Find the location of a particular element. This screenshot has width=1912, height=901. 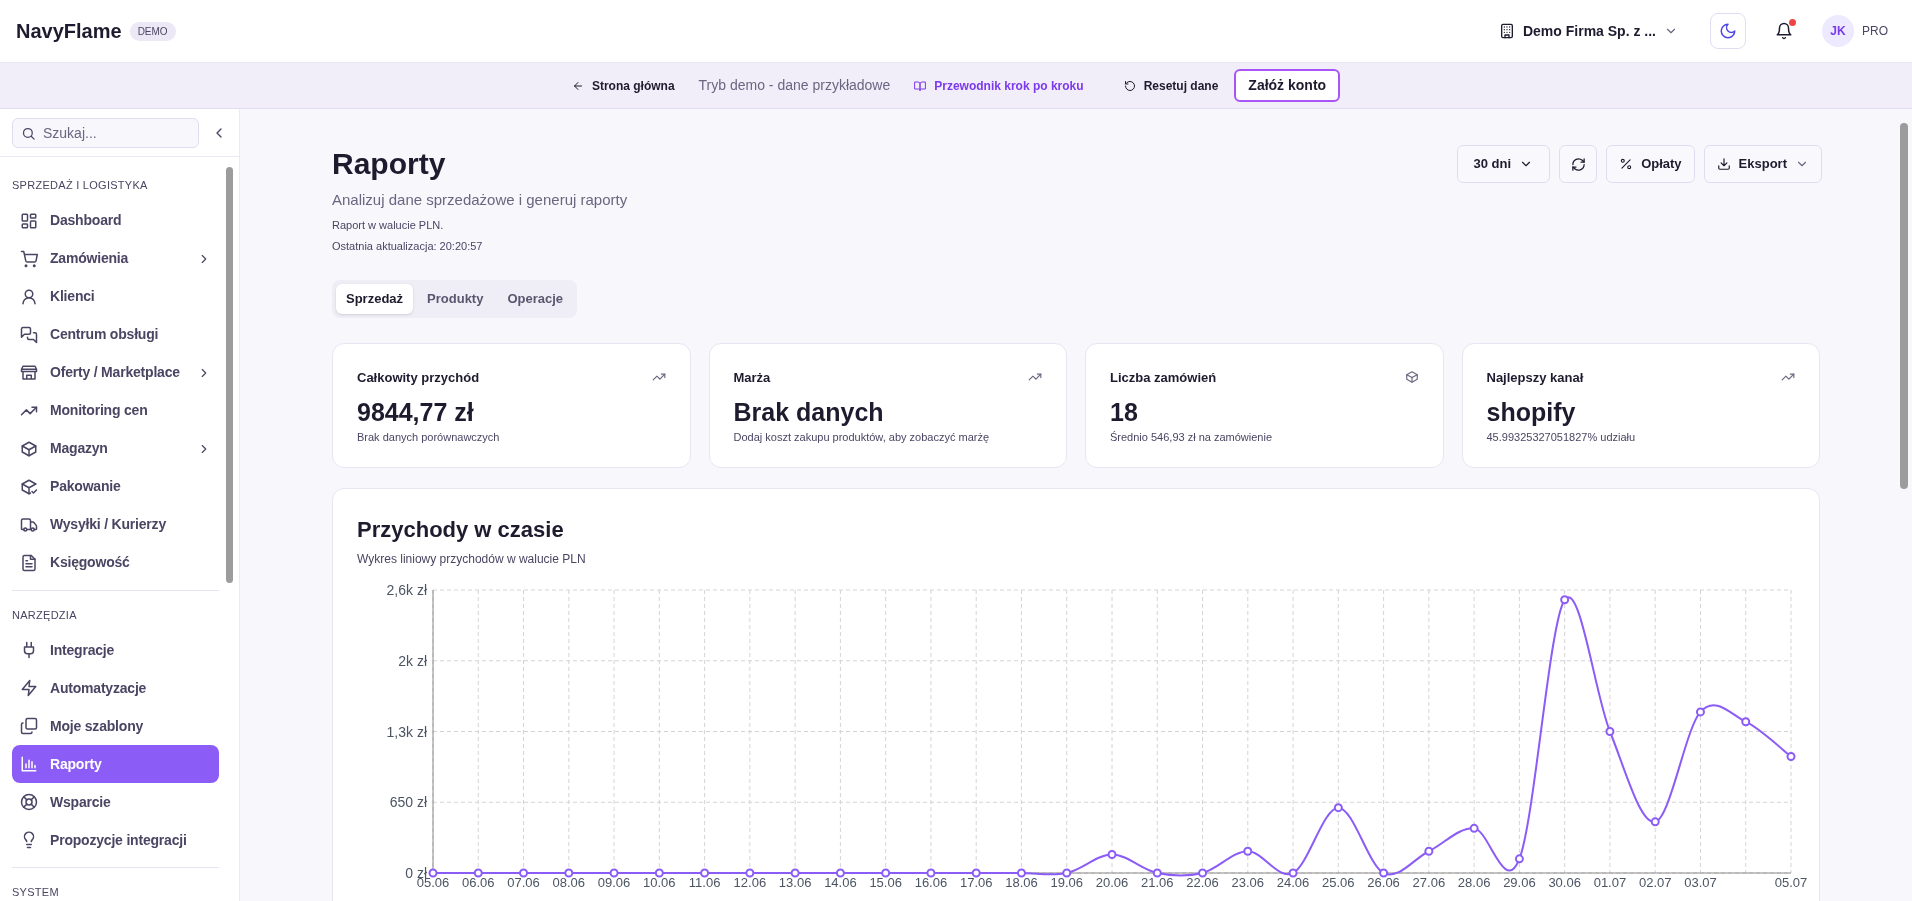

store-icon is located at coordinates (29, 372).